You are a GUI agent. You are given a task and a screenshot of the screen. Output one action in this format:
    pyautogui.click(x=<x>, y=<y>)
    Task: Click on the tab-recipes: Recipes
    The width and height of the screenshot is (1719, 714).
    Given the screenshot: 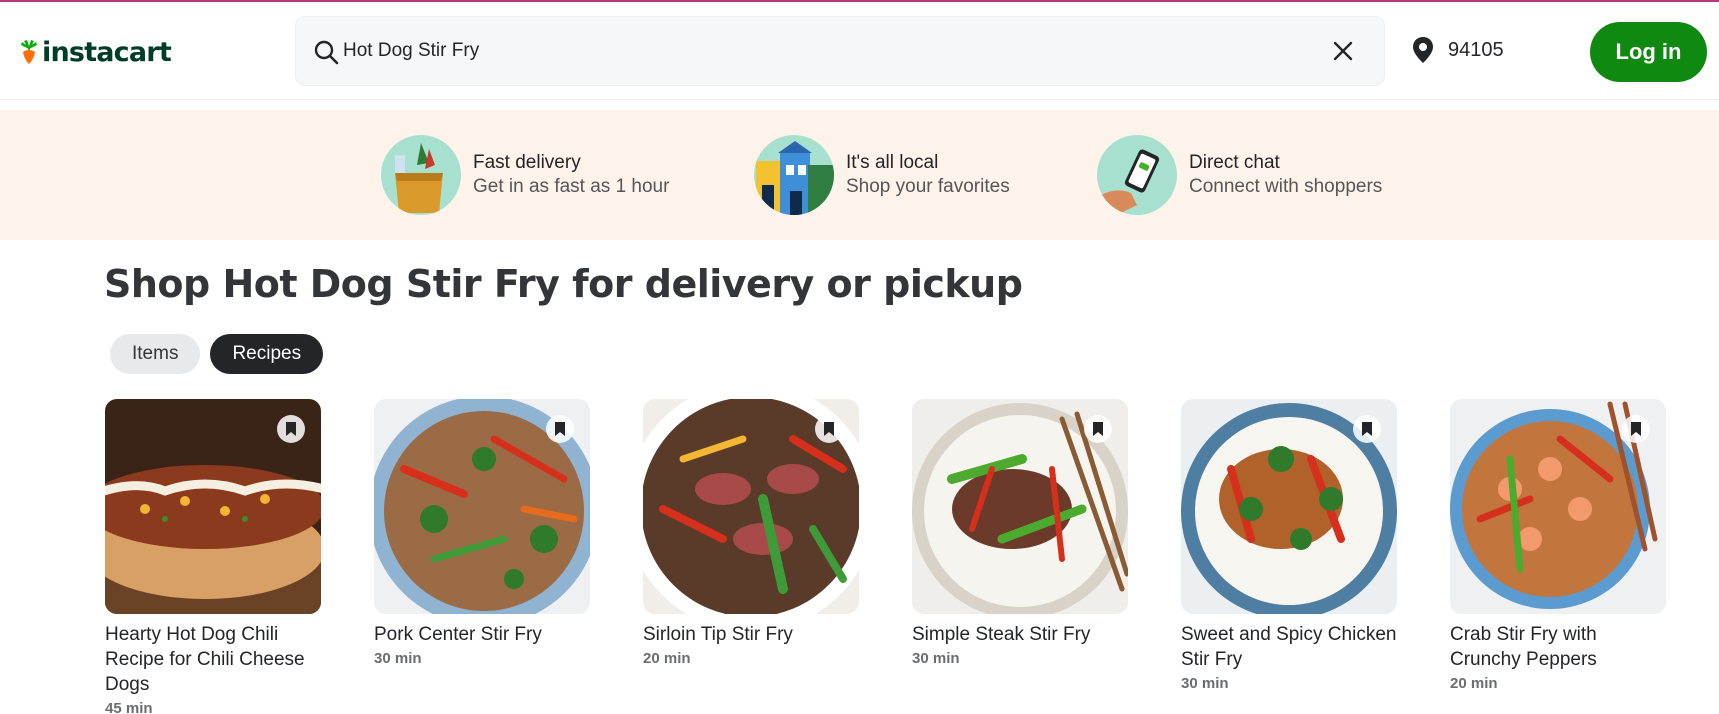 What is the action you would take?
    pyautogui.click(x=267, y=354)
    